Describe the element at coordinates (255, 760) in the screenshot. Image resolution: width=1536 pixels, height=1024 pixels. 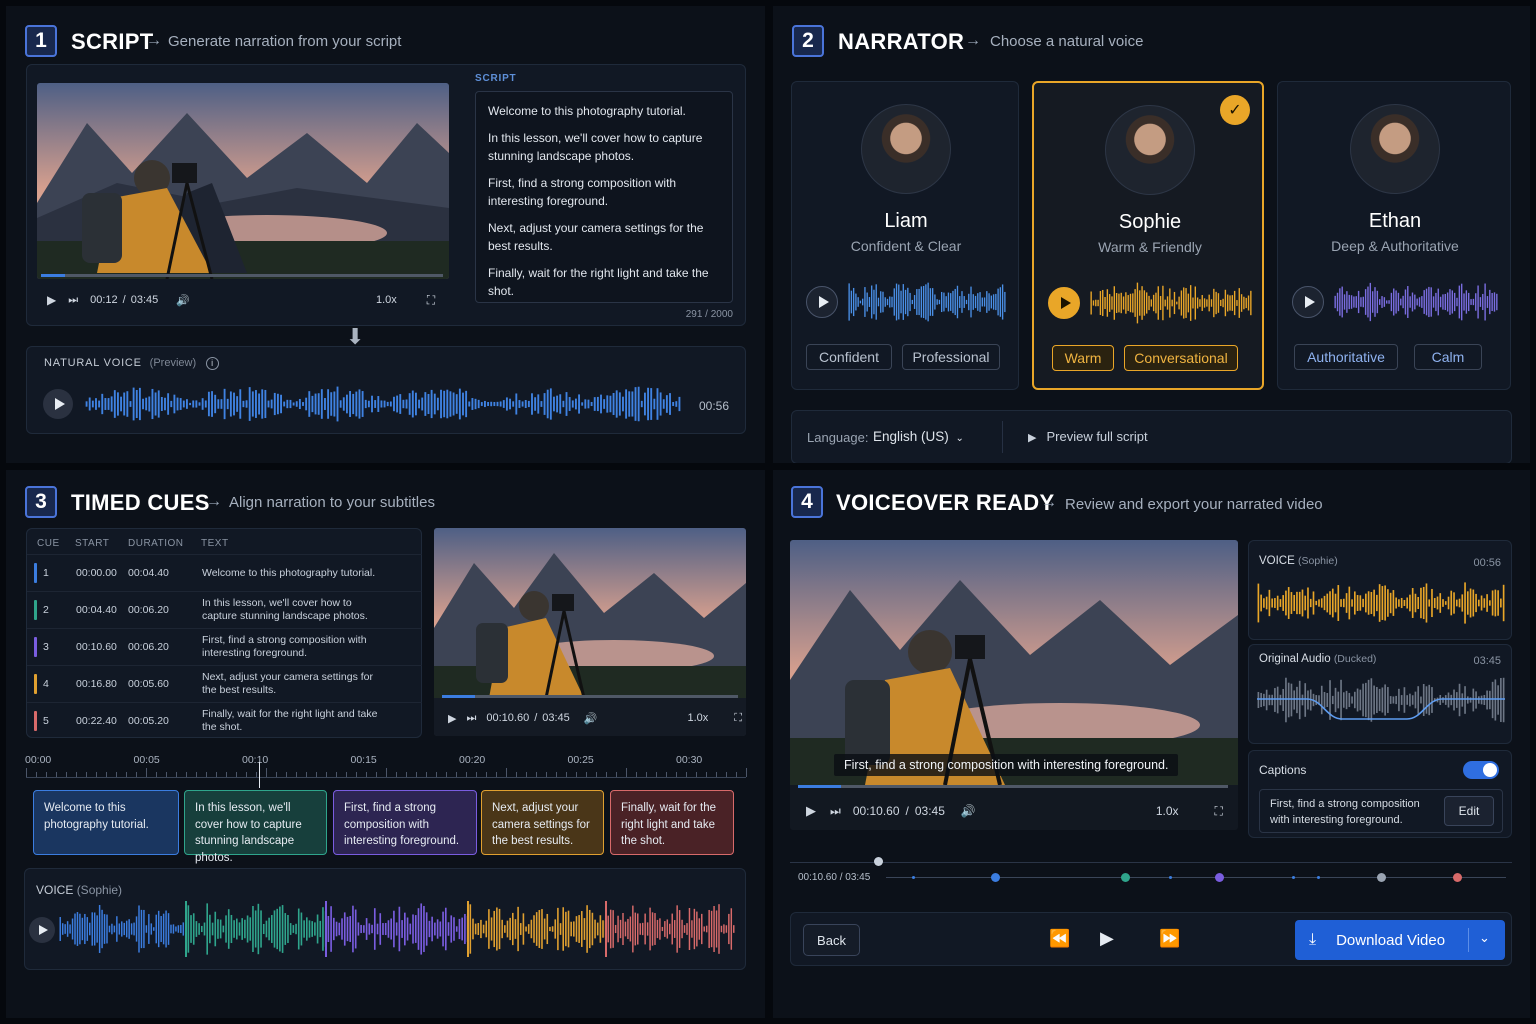
I see `ruler-tick-label: 00:10` at that location.